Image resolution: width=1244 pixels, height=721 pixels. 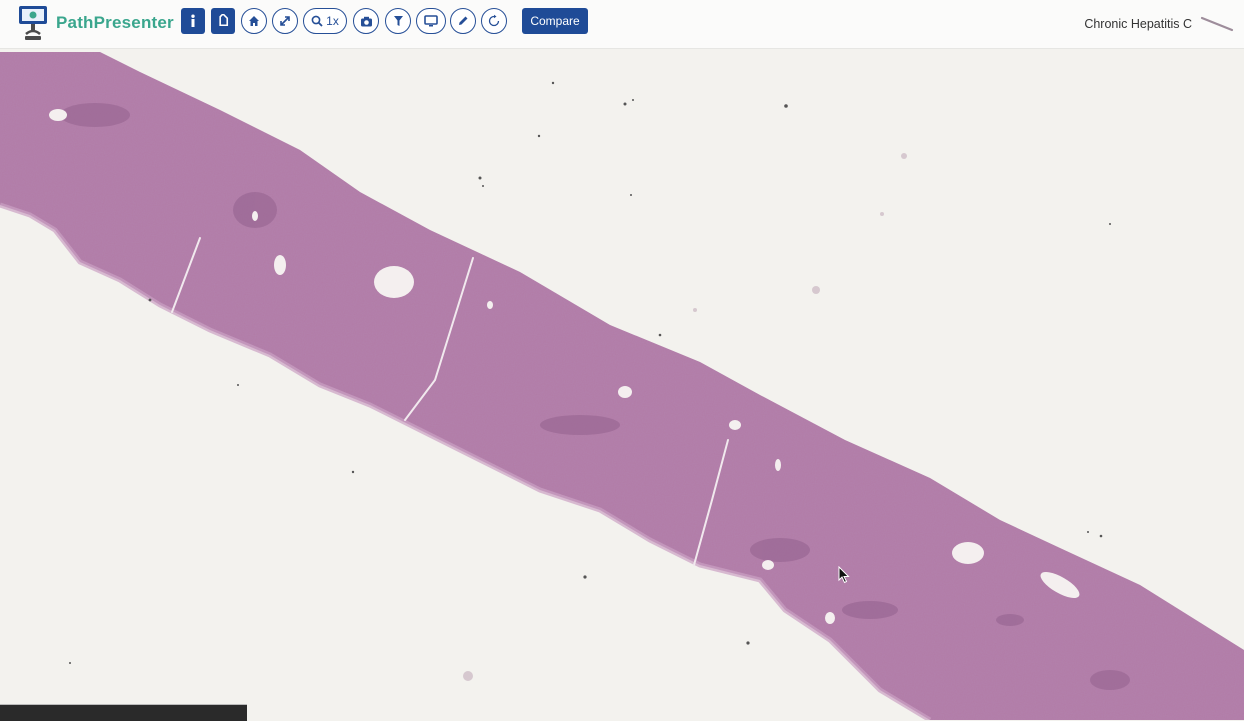 What do you see at coordinates (1217, 24) in the screenshot?
I see `slide-thumbnail-icon` at bounding box center [1217, 24].